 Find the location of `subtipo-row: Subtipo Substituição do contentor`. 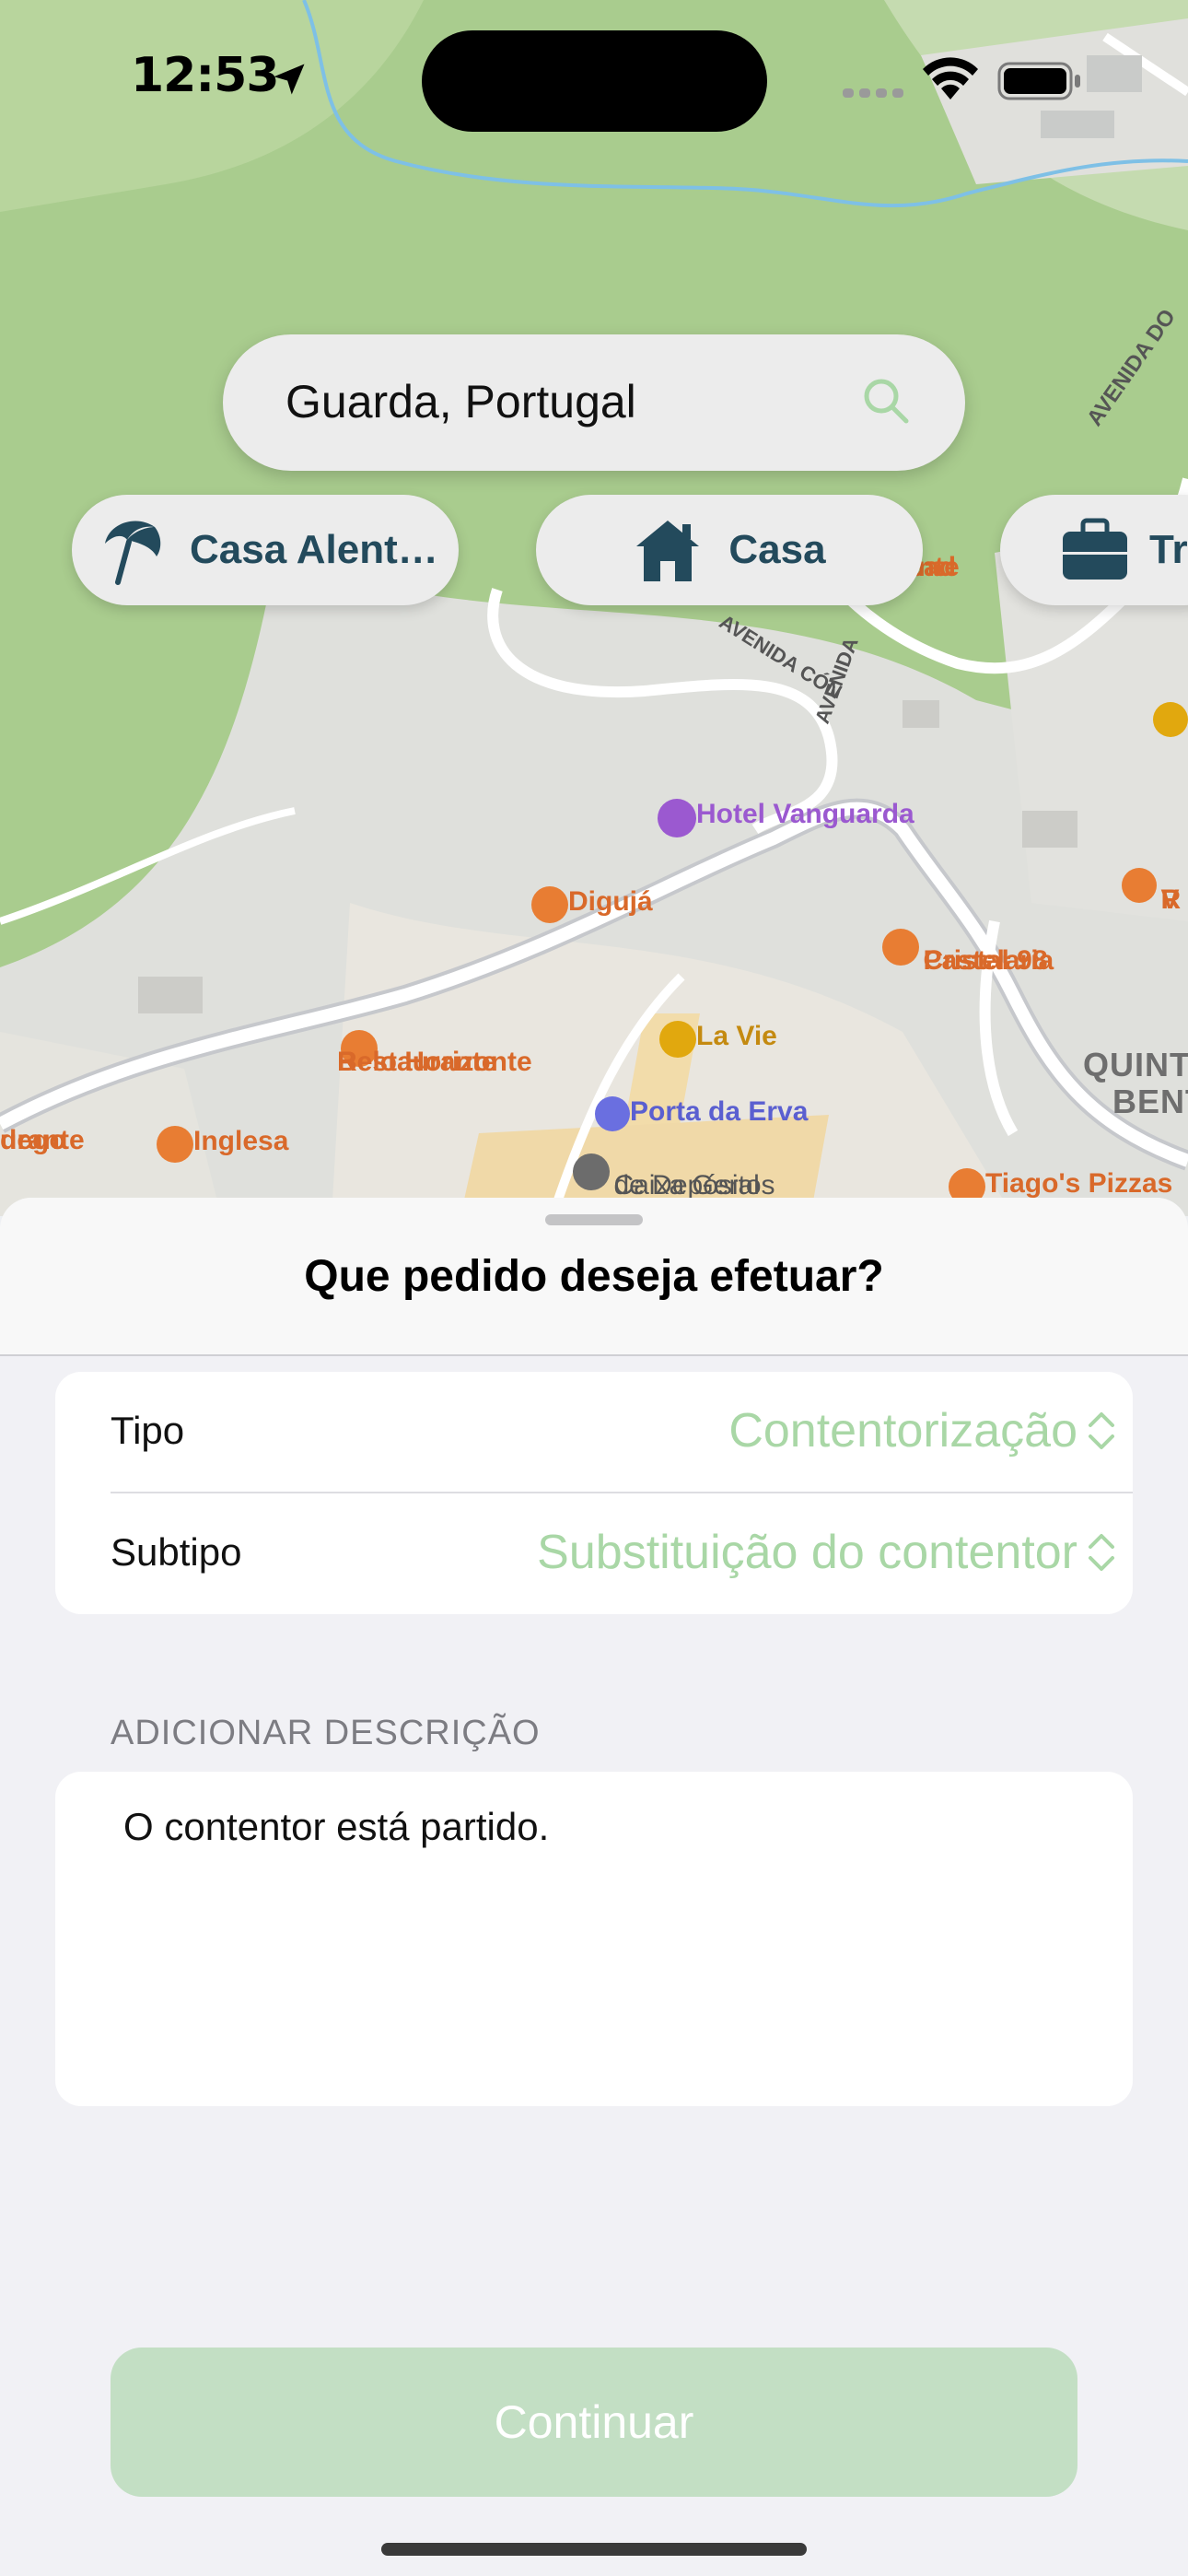

subtipo-row: Subtipo Substituição do contentor is located at coordinates (622, 1553).